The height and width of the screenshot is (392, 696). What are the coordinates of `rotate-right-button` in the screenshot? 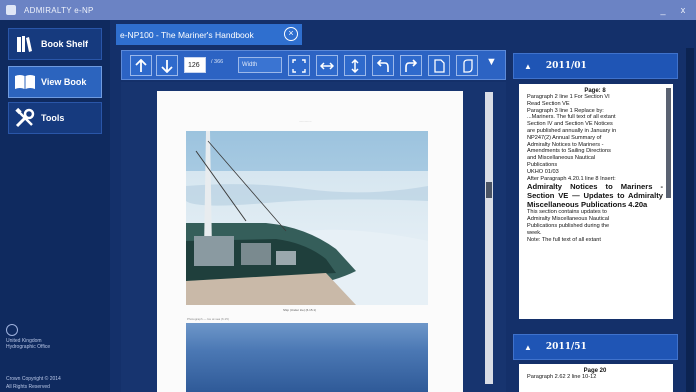 It's located at (411, 65).